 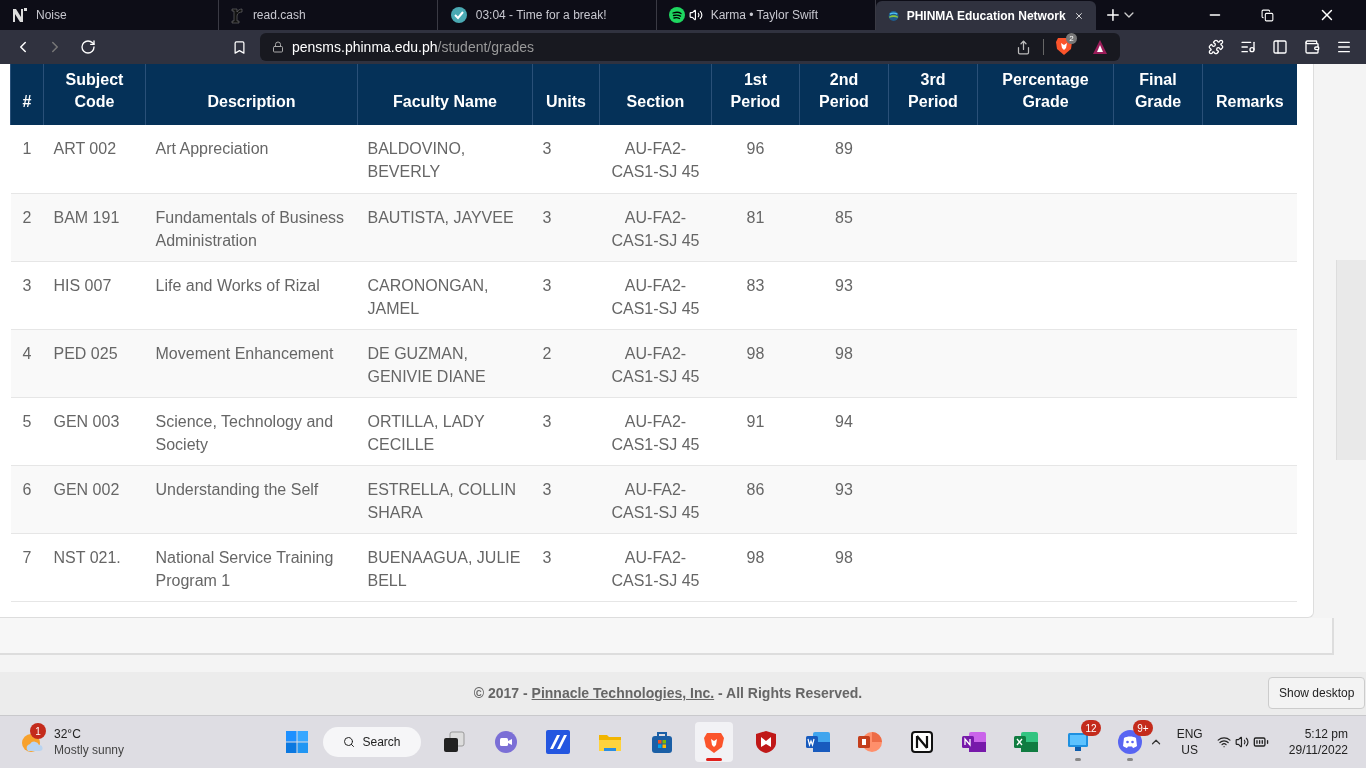 I want to click on table-cell: 81, so click(x=755, y=227).